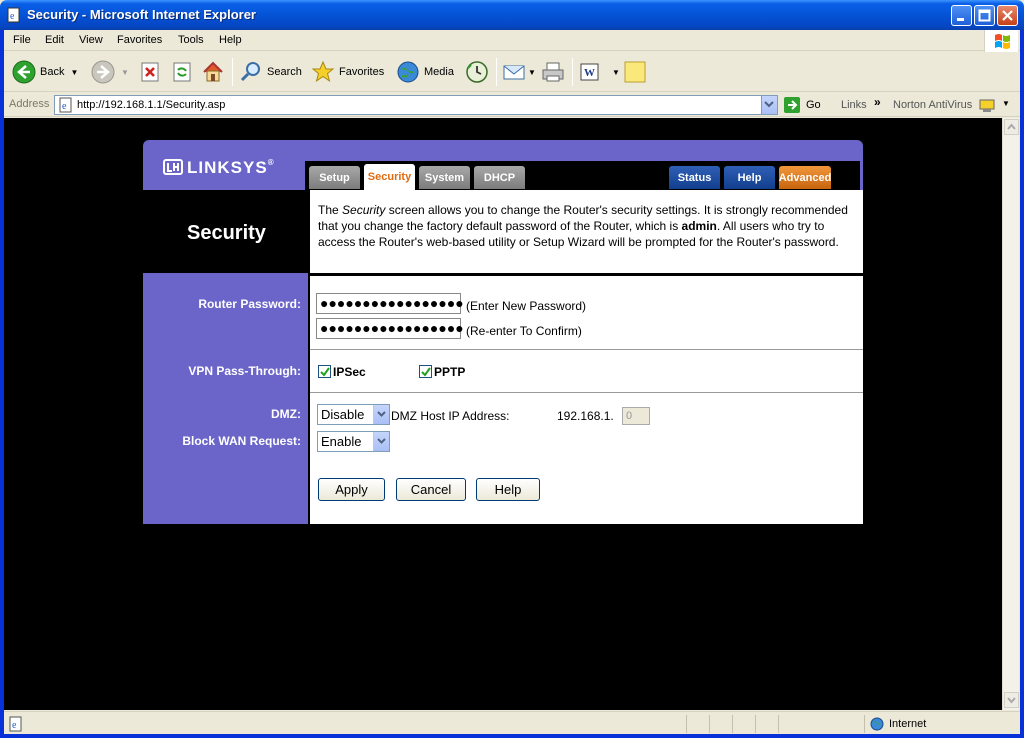 This screenshot has width=1024, height=738. What do you see at coordinates (270, 72) in the screenshot?
I see `search-button: Search` at bounding box center [270, 72].